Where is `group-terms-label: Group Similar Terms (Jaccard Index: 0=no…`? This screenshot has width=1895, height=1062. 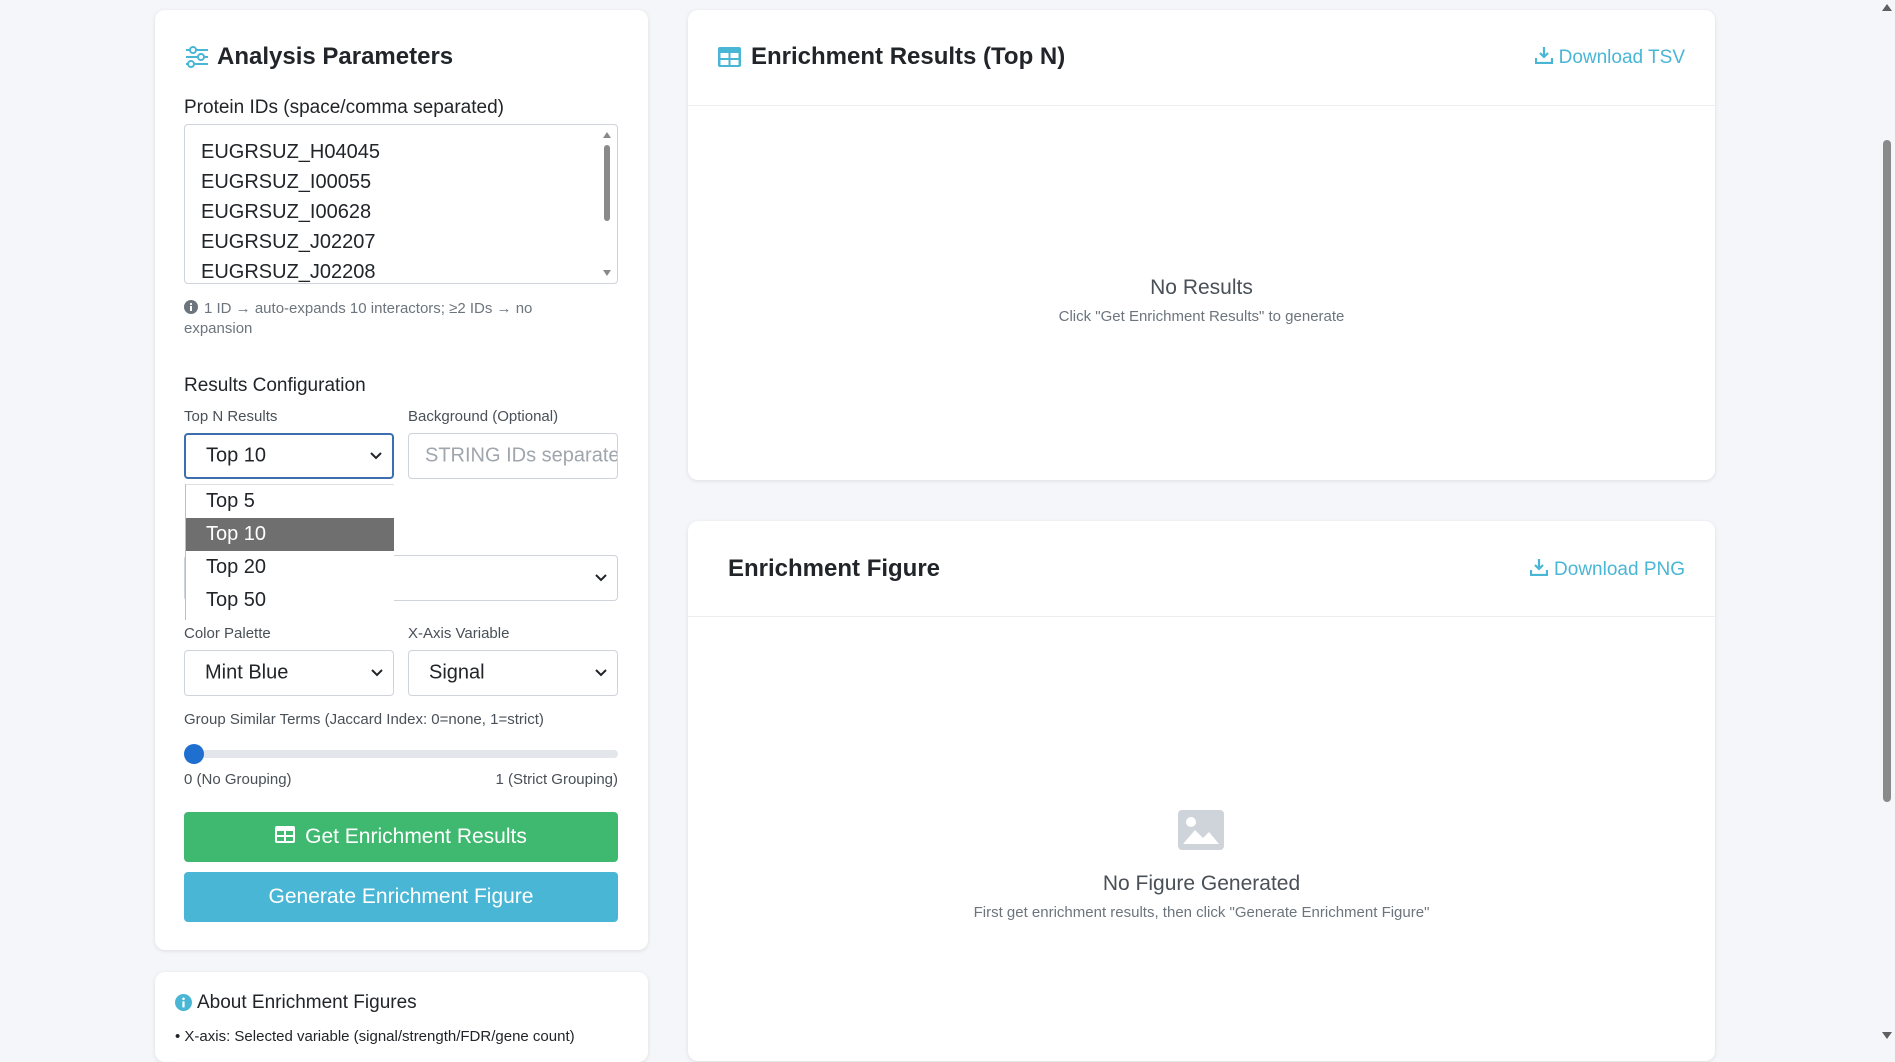 group-terms-label: Group Similar Terms (Jaccard Index: 0=no… is located at coordinates (364, 719).